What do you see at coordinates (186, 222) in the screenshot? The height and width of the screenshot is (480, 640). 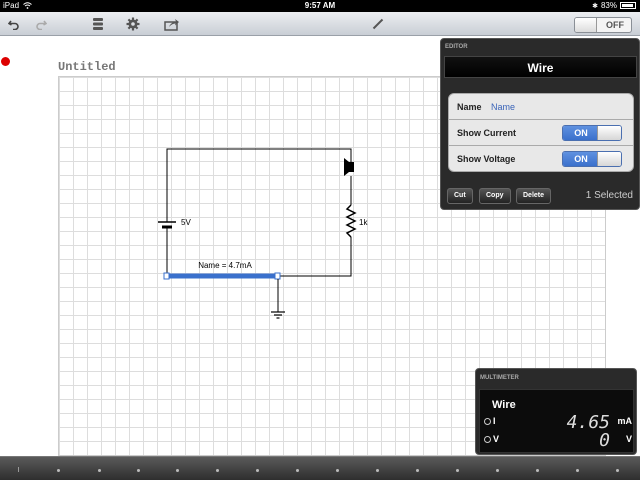 I see `battery-label: 5V` at bounding box center [186, 222].